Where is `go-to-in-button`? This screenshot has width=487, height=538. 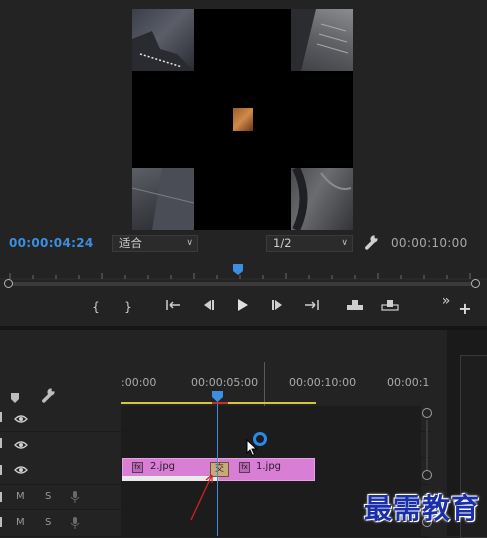 go-to-in-button is located at coordinates (173, 307).